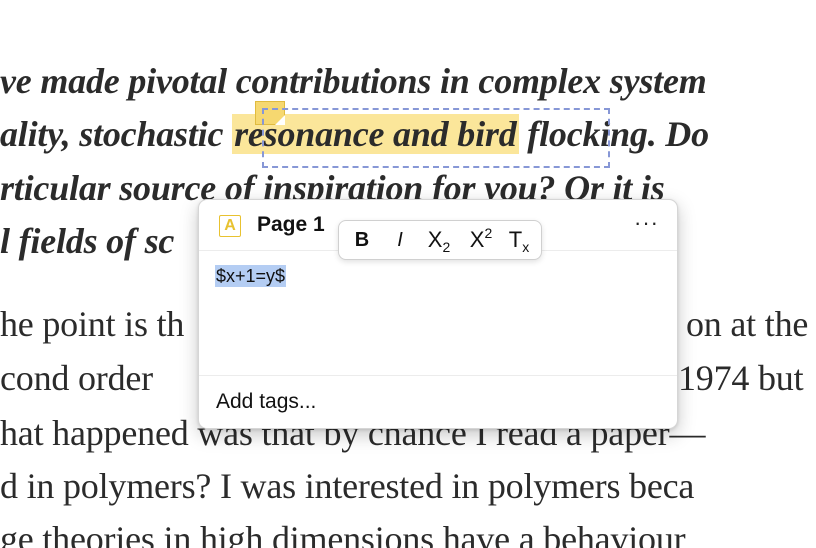 Image resolution: width=816 pixels, height=548 pixels. I want to click on document-line: 1974 but, so click(741, 378).